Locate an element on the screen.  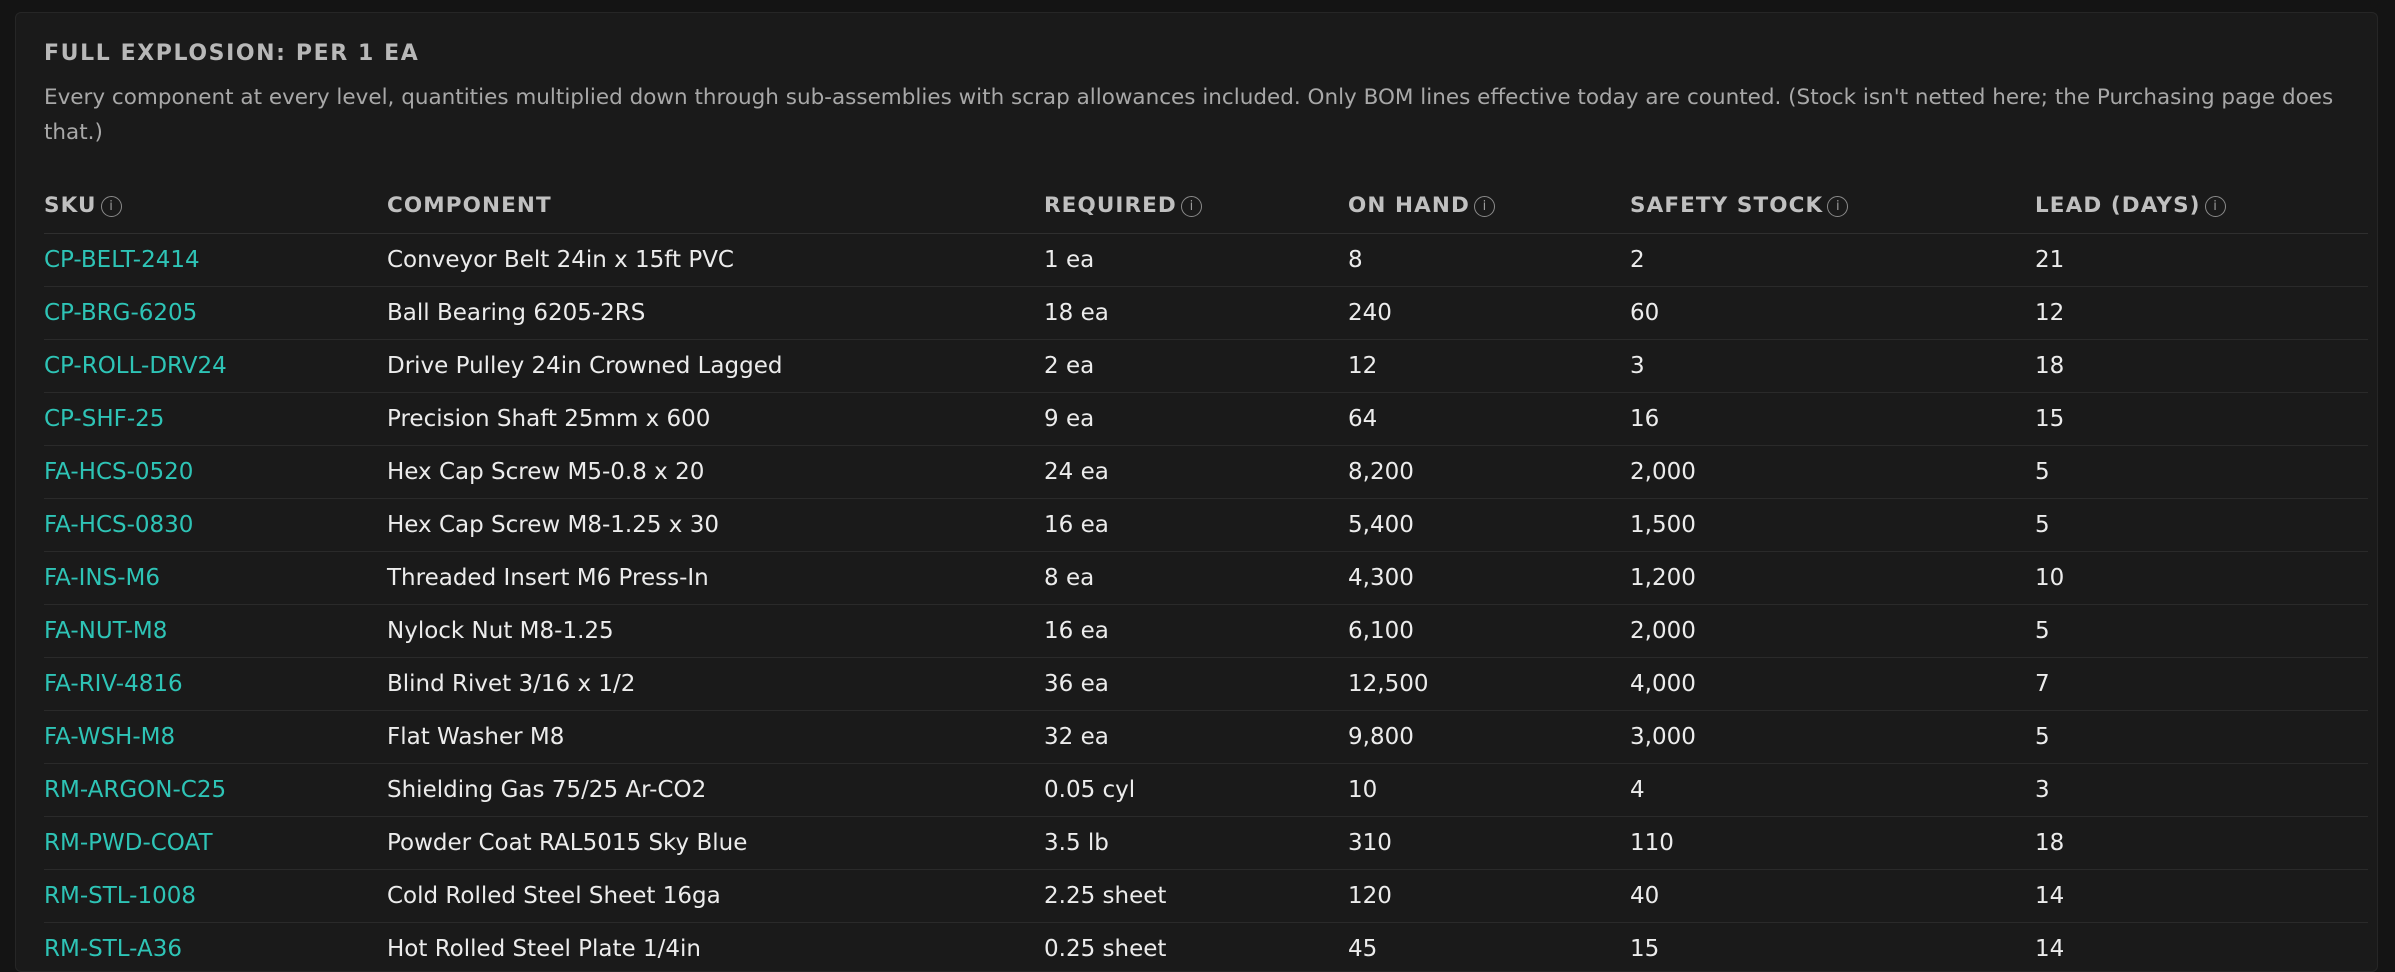
component-cell: Ball Bearing 6205-2RS is located at coordinates (715, 313).